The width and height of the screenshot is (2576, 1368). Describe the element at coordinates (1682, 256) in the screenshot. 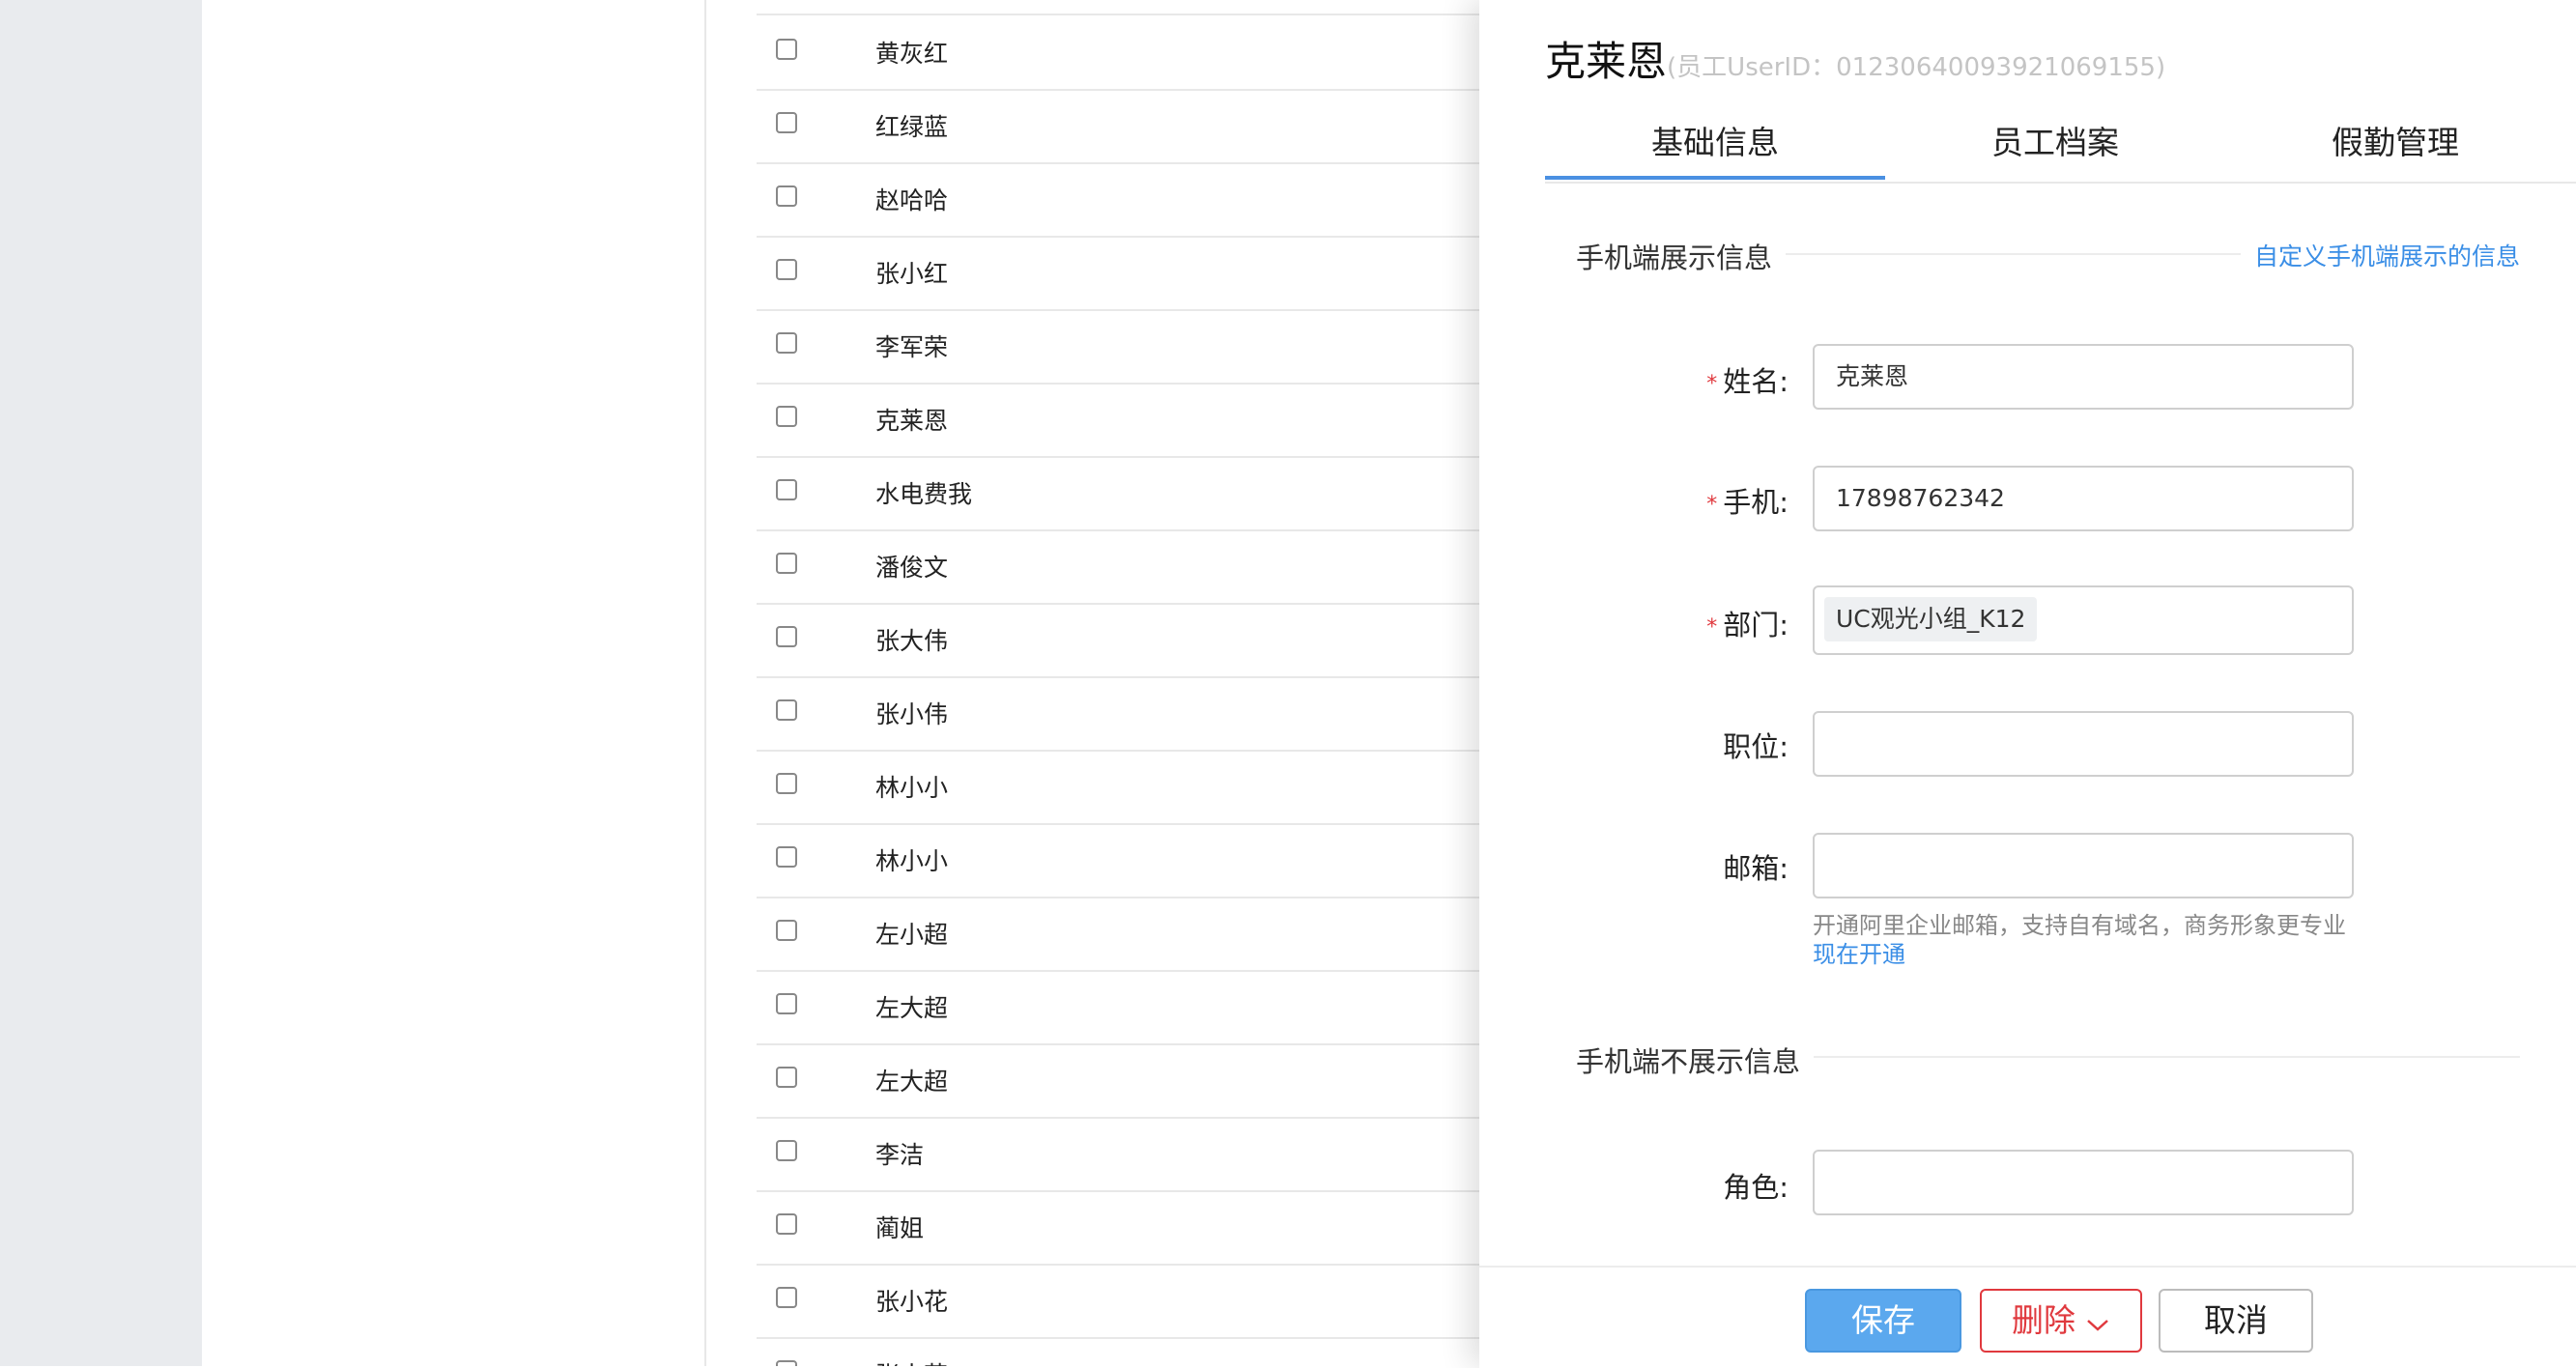

I see `section-title-mobile-shown: 手机端展示信息` at that location.